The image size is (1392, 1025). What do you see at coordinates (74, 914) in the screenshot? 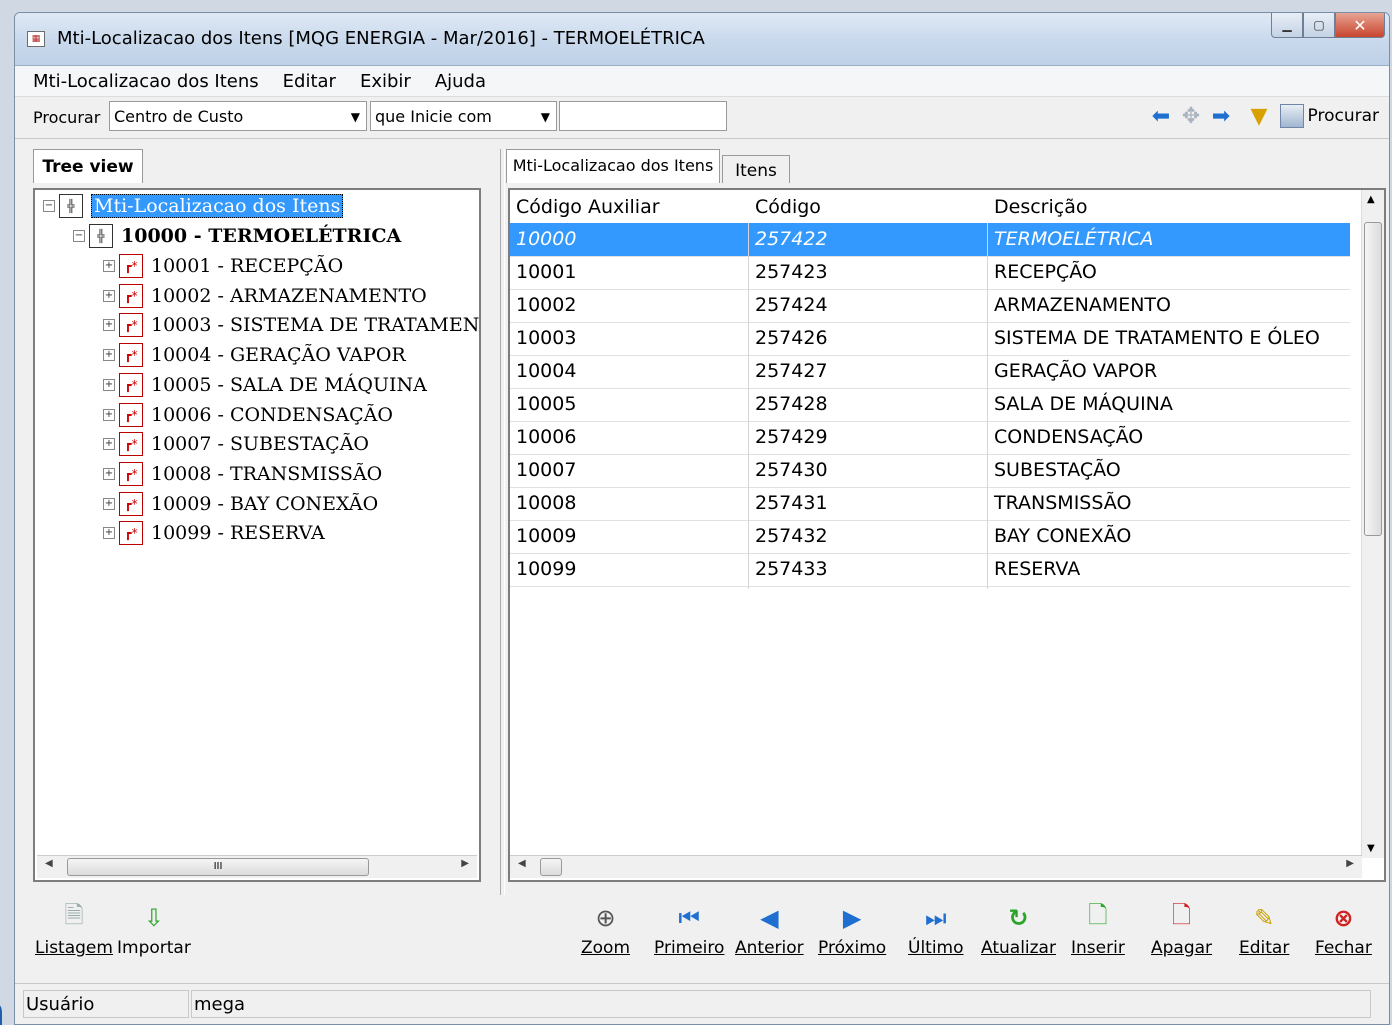
I see `document-icon: 🗎` at bounding box center [74, 914].